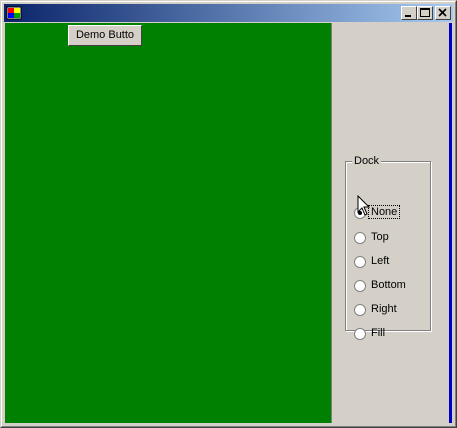 The width and height of the screenshot is (457, 428). What do you see at coordinates (408, 16) in the screenshot?
I see `minimize-icon` at bounding box center [408, 16].